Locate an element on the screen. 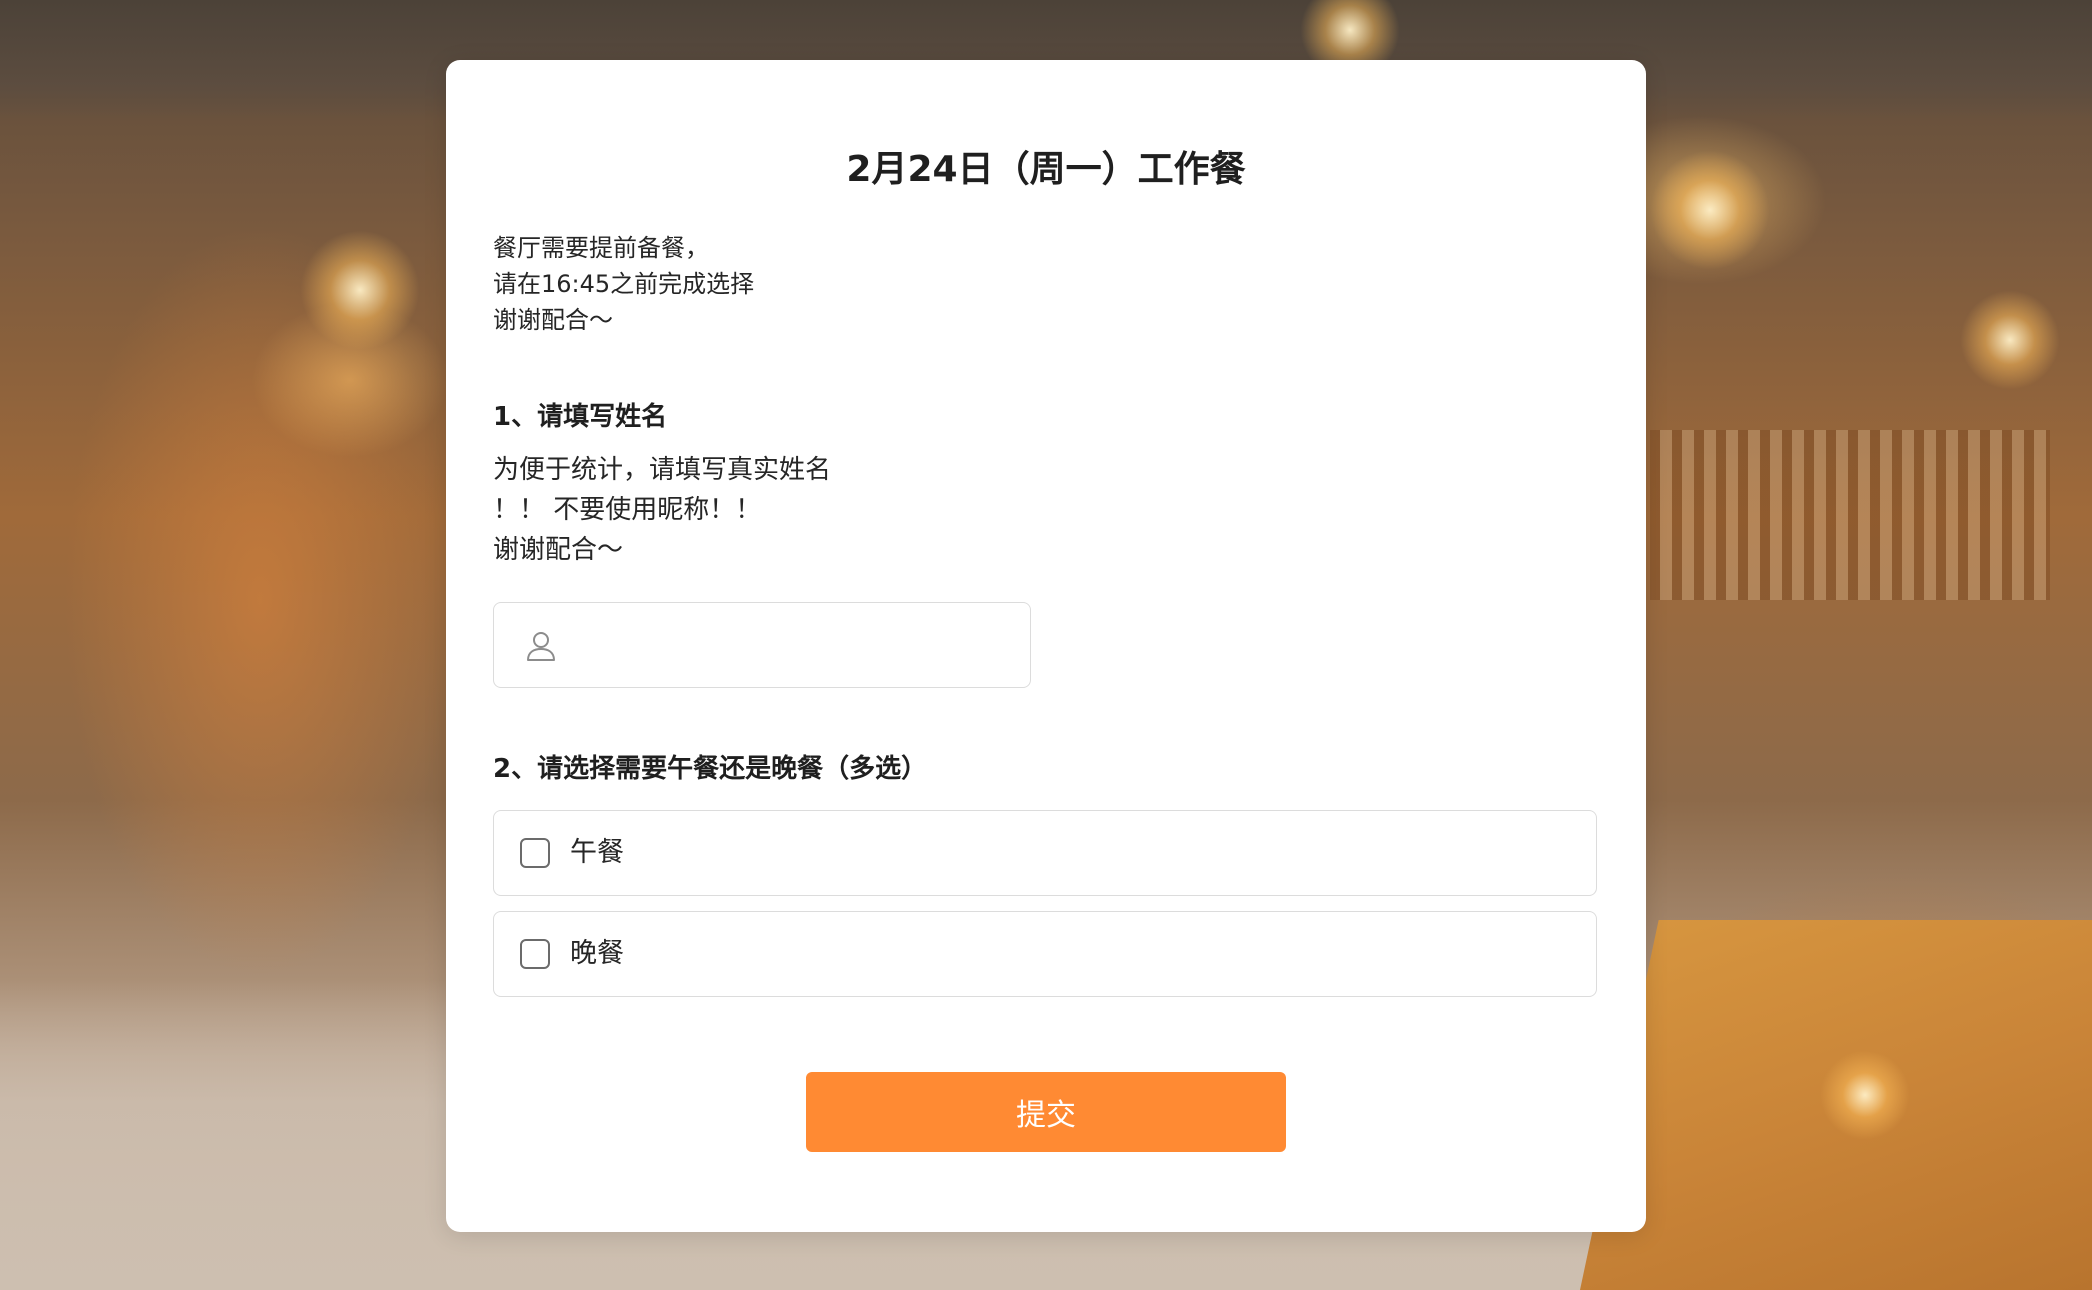 The image size is (2092, 1290). name-field is located at coordinates (762, 645).